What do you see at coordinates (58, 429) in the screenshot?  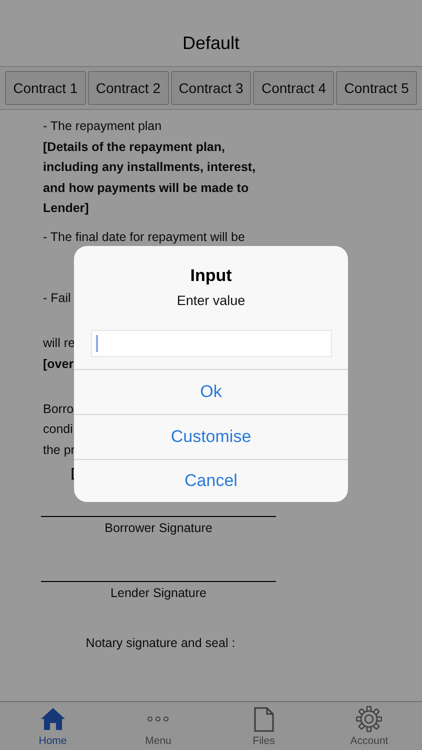 I see `document-text: condi` at bounding box center [58, 429].